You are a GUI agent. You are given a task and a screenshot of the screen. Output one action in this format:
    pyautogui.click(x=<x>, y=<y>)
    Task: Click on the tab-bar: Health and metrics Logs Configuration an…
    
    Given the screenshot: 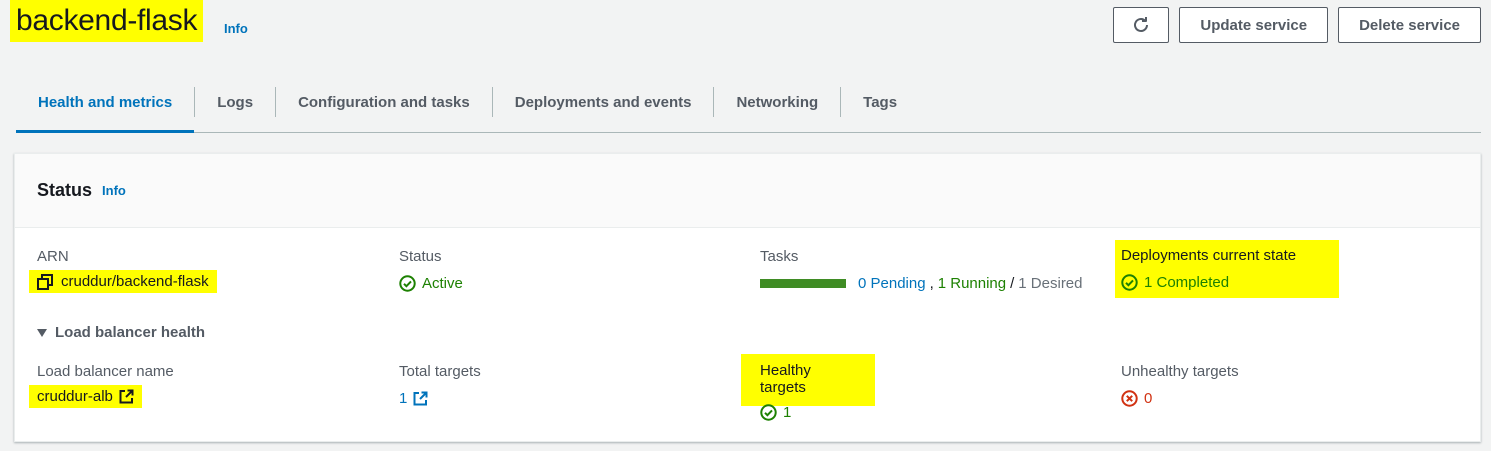 What is the action you would take?
    pyautogui.click(x=748, y=102)
    